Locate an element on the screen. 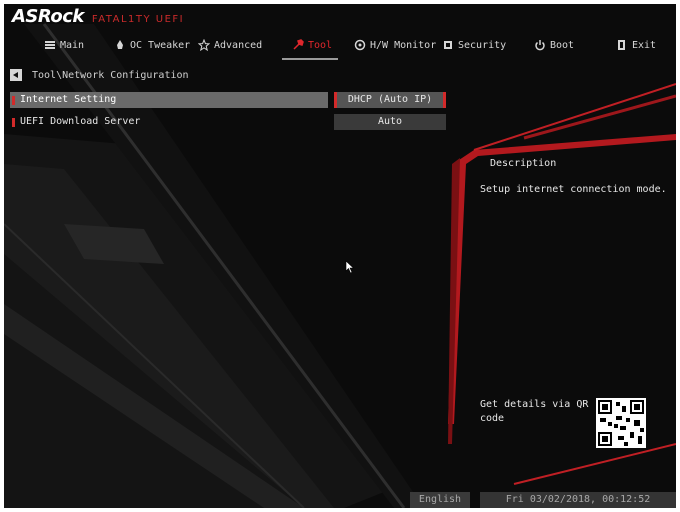 Image resolution: width=680 pixels, height=512 pixels. qr-code-icon is located at coordinates (621, 423).